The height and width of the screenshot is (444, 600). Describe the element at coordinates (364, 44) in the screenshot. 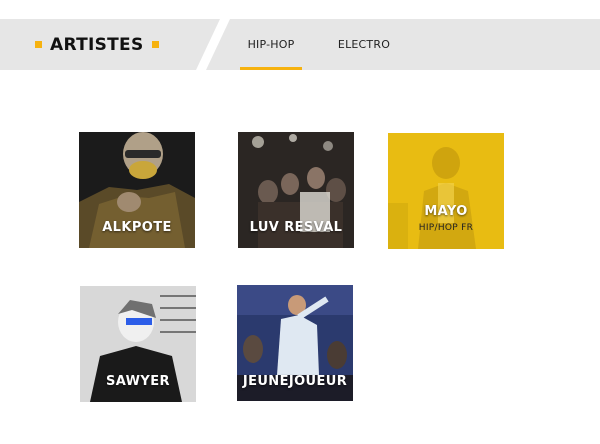

I see `tab-electro: ELECTRO` at that location.